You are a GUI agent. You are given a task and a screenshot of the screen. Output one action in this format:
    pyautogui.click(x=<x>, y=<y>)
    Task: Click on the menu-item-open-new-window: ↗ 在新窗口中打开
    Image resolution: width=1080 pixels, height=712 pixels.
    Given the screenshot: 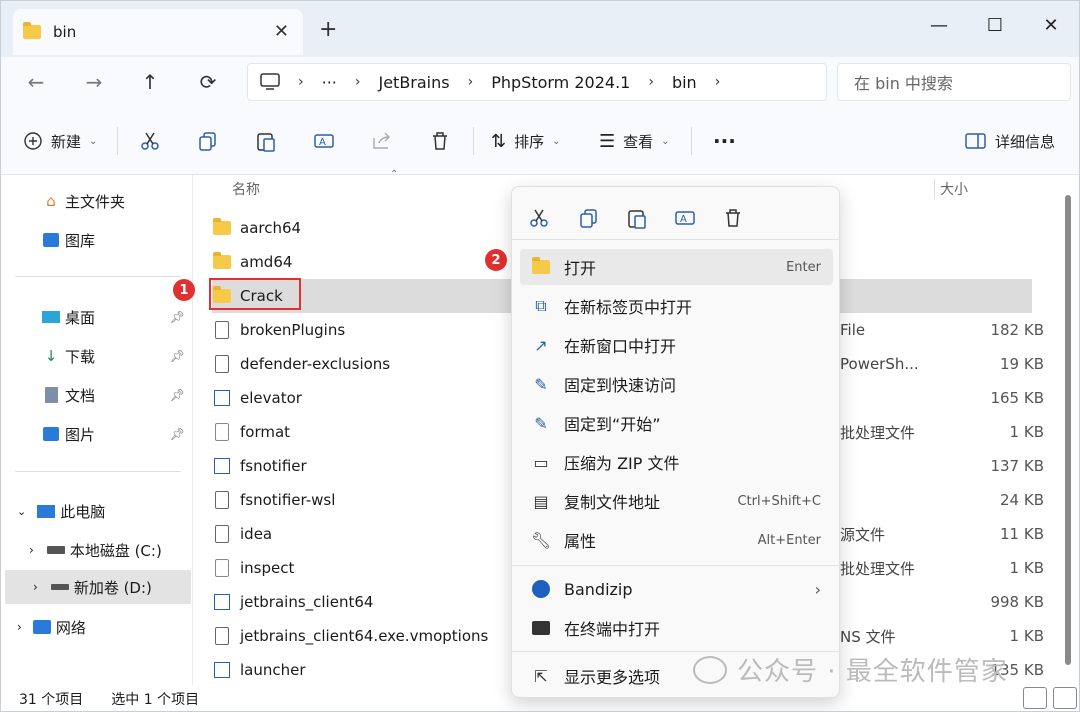 What is the action you would take?
    pyautogui.click(x=676, y=345)
    